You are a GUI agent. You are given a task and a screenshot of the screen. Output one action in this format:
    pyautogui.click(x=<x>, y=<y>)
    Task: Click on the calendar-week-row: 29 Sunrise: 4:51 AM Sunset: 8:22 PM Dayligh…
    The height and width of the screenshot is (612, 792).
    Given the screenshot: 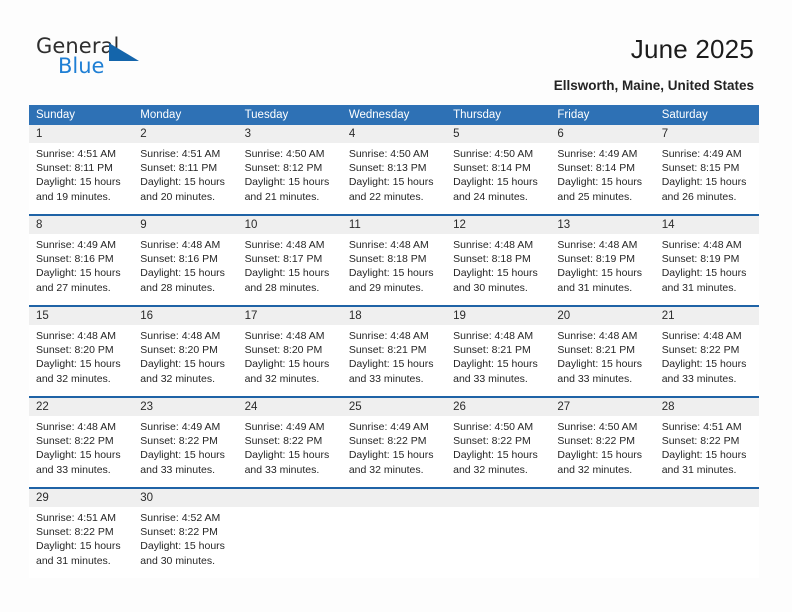 What is the action you would take?
    pyautogui.click(x=394, y=532)
    